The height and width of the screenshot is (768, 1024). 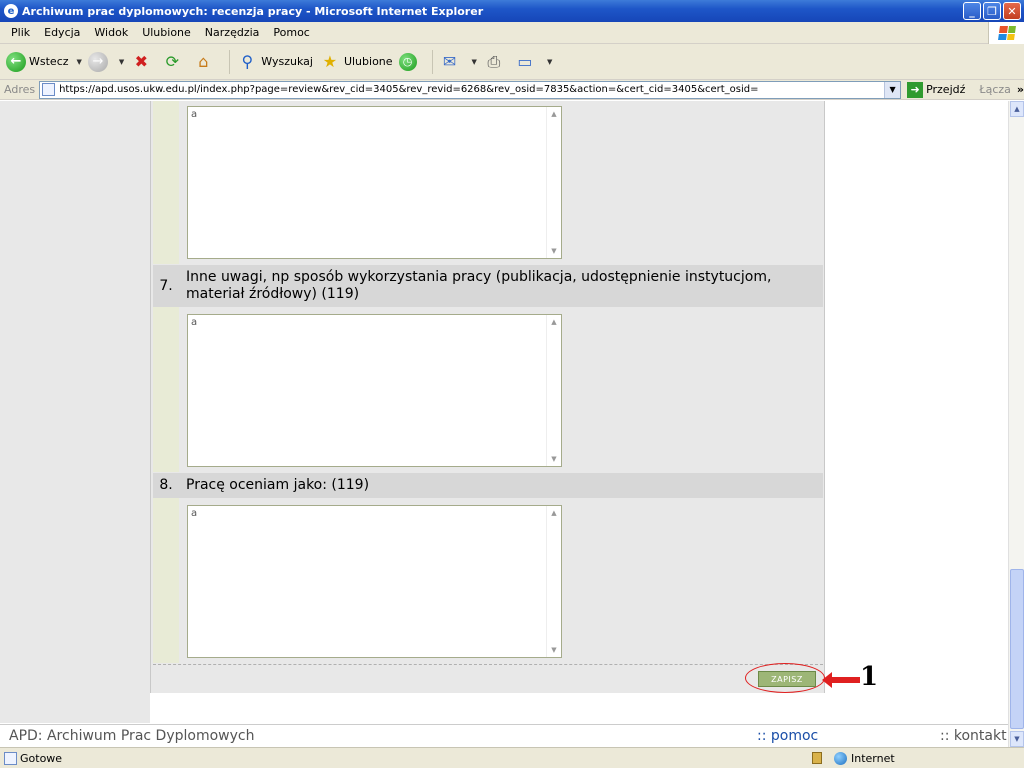 What do you see at coordinates (374, 390) in the screenshot?
I see `answer-textarea-7: a ▲ ▼` at bounding box center [374, 390].